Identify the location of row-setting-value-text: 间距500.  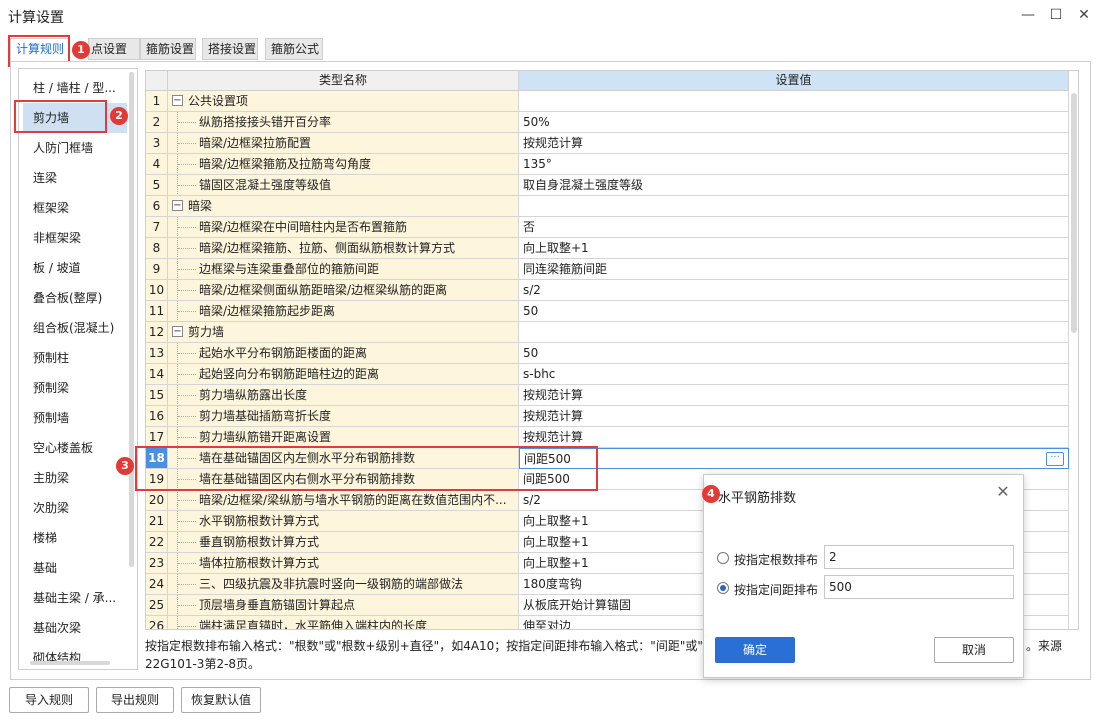
(546, 479).